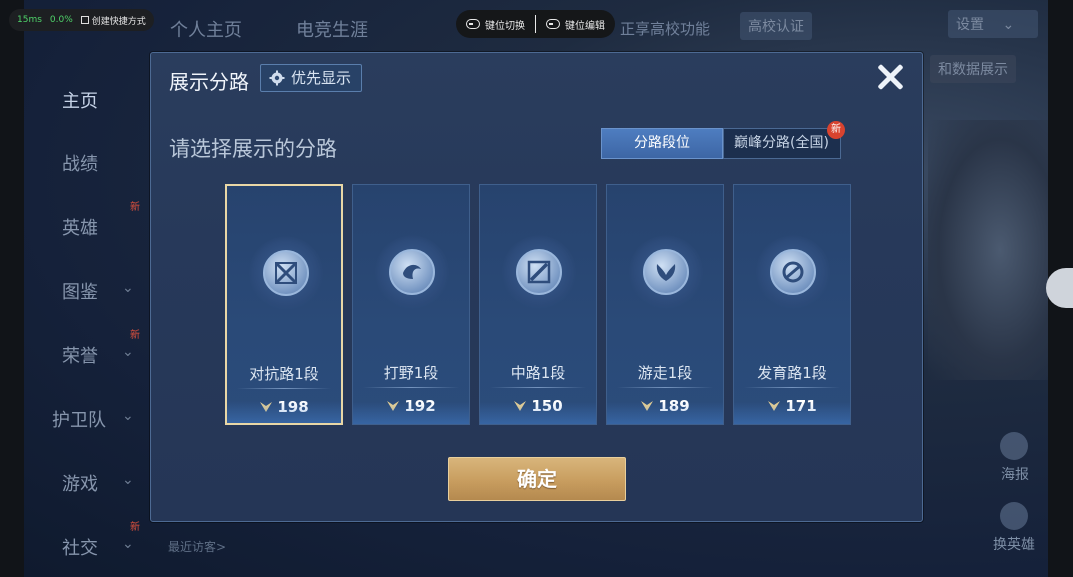  Describe the element at coordinates (973, 69) in the screenshot. I see `data-display-button: 和数据展示` at that location.